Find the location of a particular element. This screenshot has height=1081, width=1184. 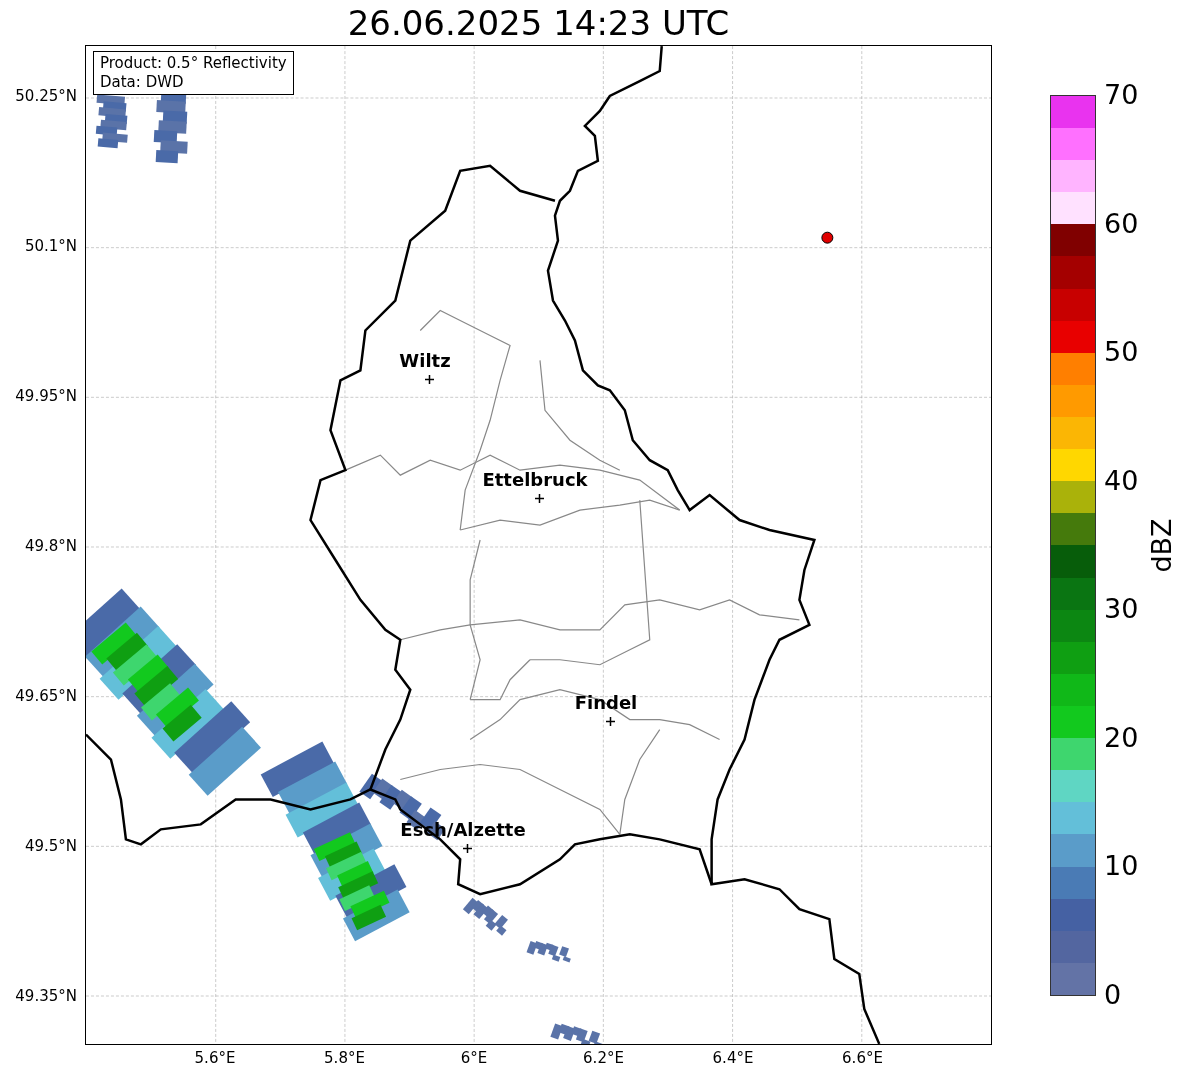

colorbar-tick-label: 40 is located at coordinates (1121, 480).